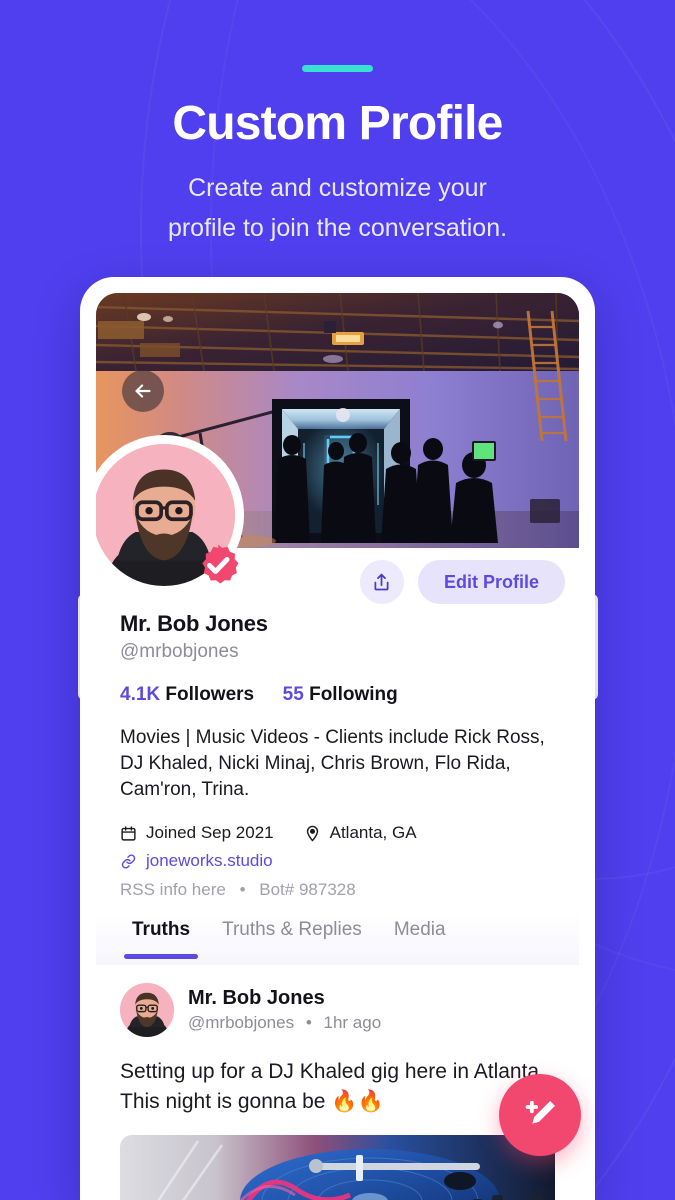  I want to click on post-media-image, so click(337, 1167).